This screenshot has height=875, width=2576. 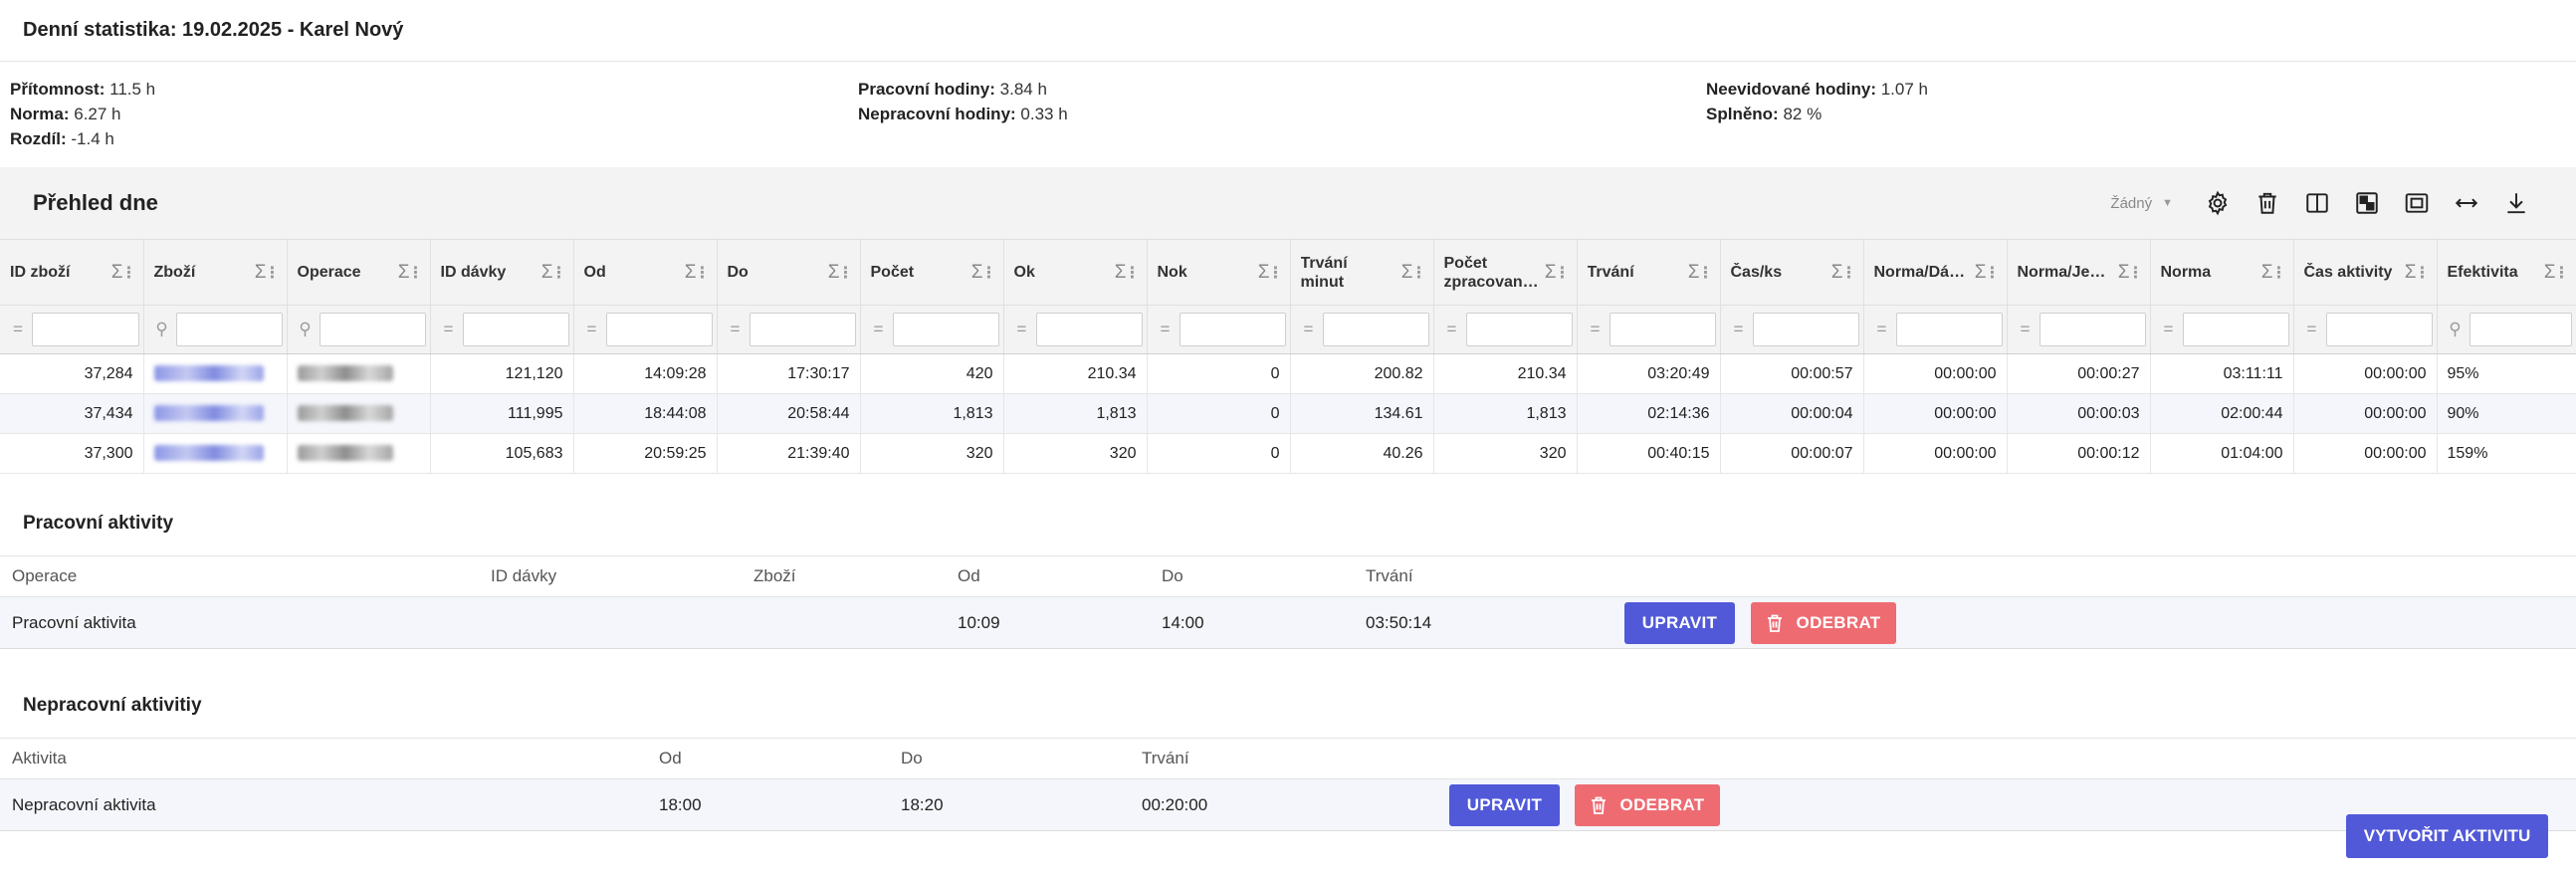 What do you see at coordinates (1505, 273) in the screenshot?
I see `column-header-processed-count: Počet zpracovan… Σ ⋮` at bounding box center [1505, 273].